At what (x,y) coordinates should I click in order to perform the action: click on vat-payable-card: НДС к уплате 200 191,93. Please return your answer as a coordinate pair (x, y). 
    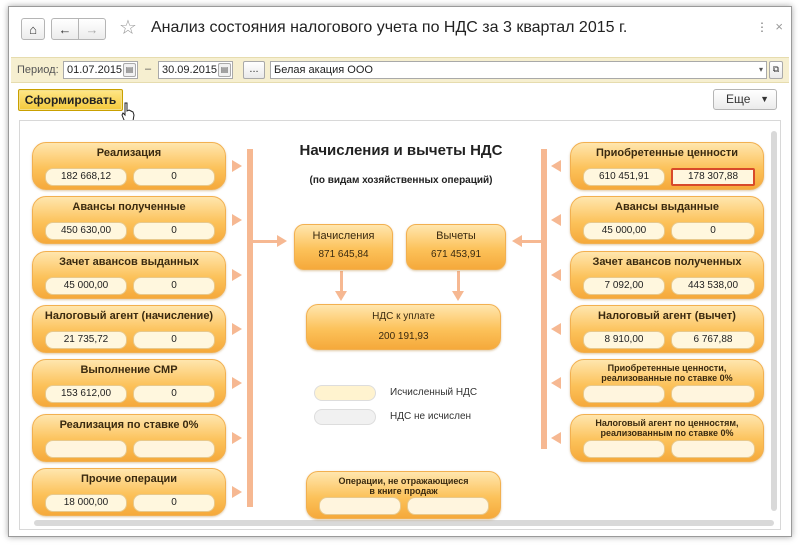
    Looking at the image, I should click on (403, 327).